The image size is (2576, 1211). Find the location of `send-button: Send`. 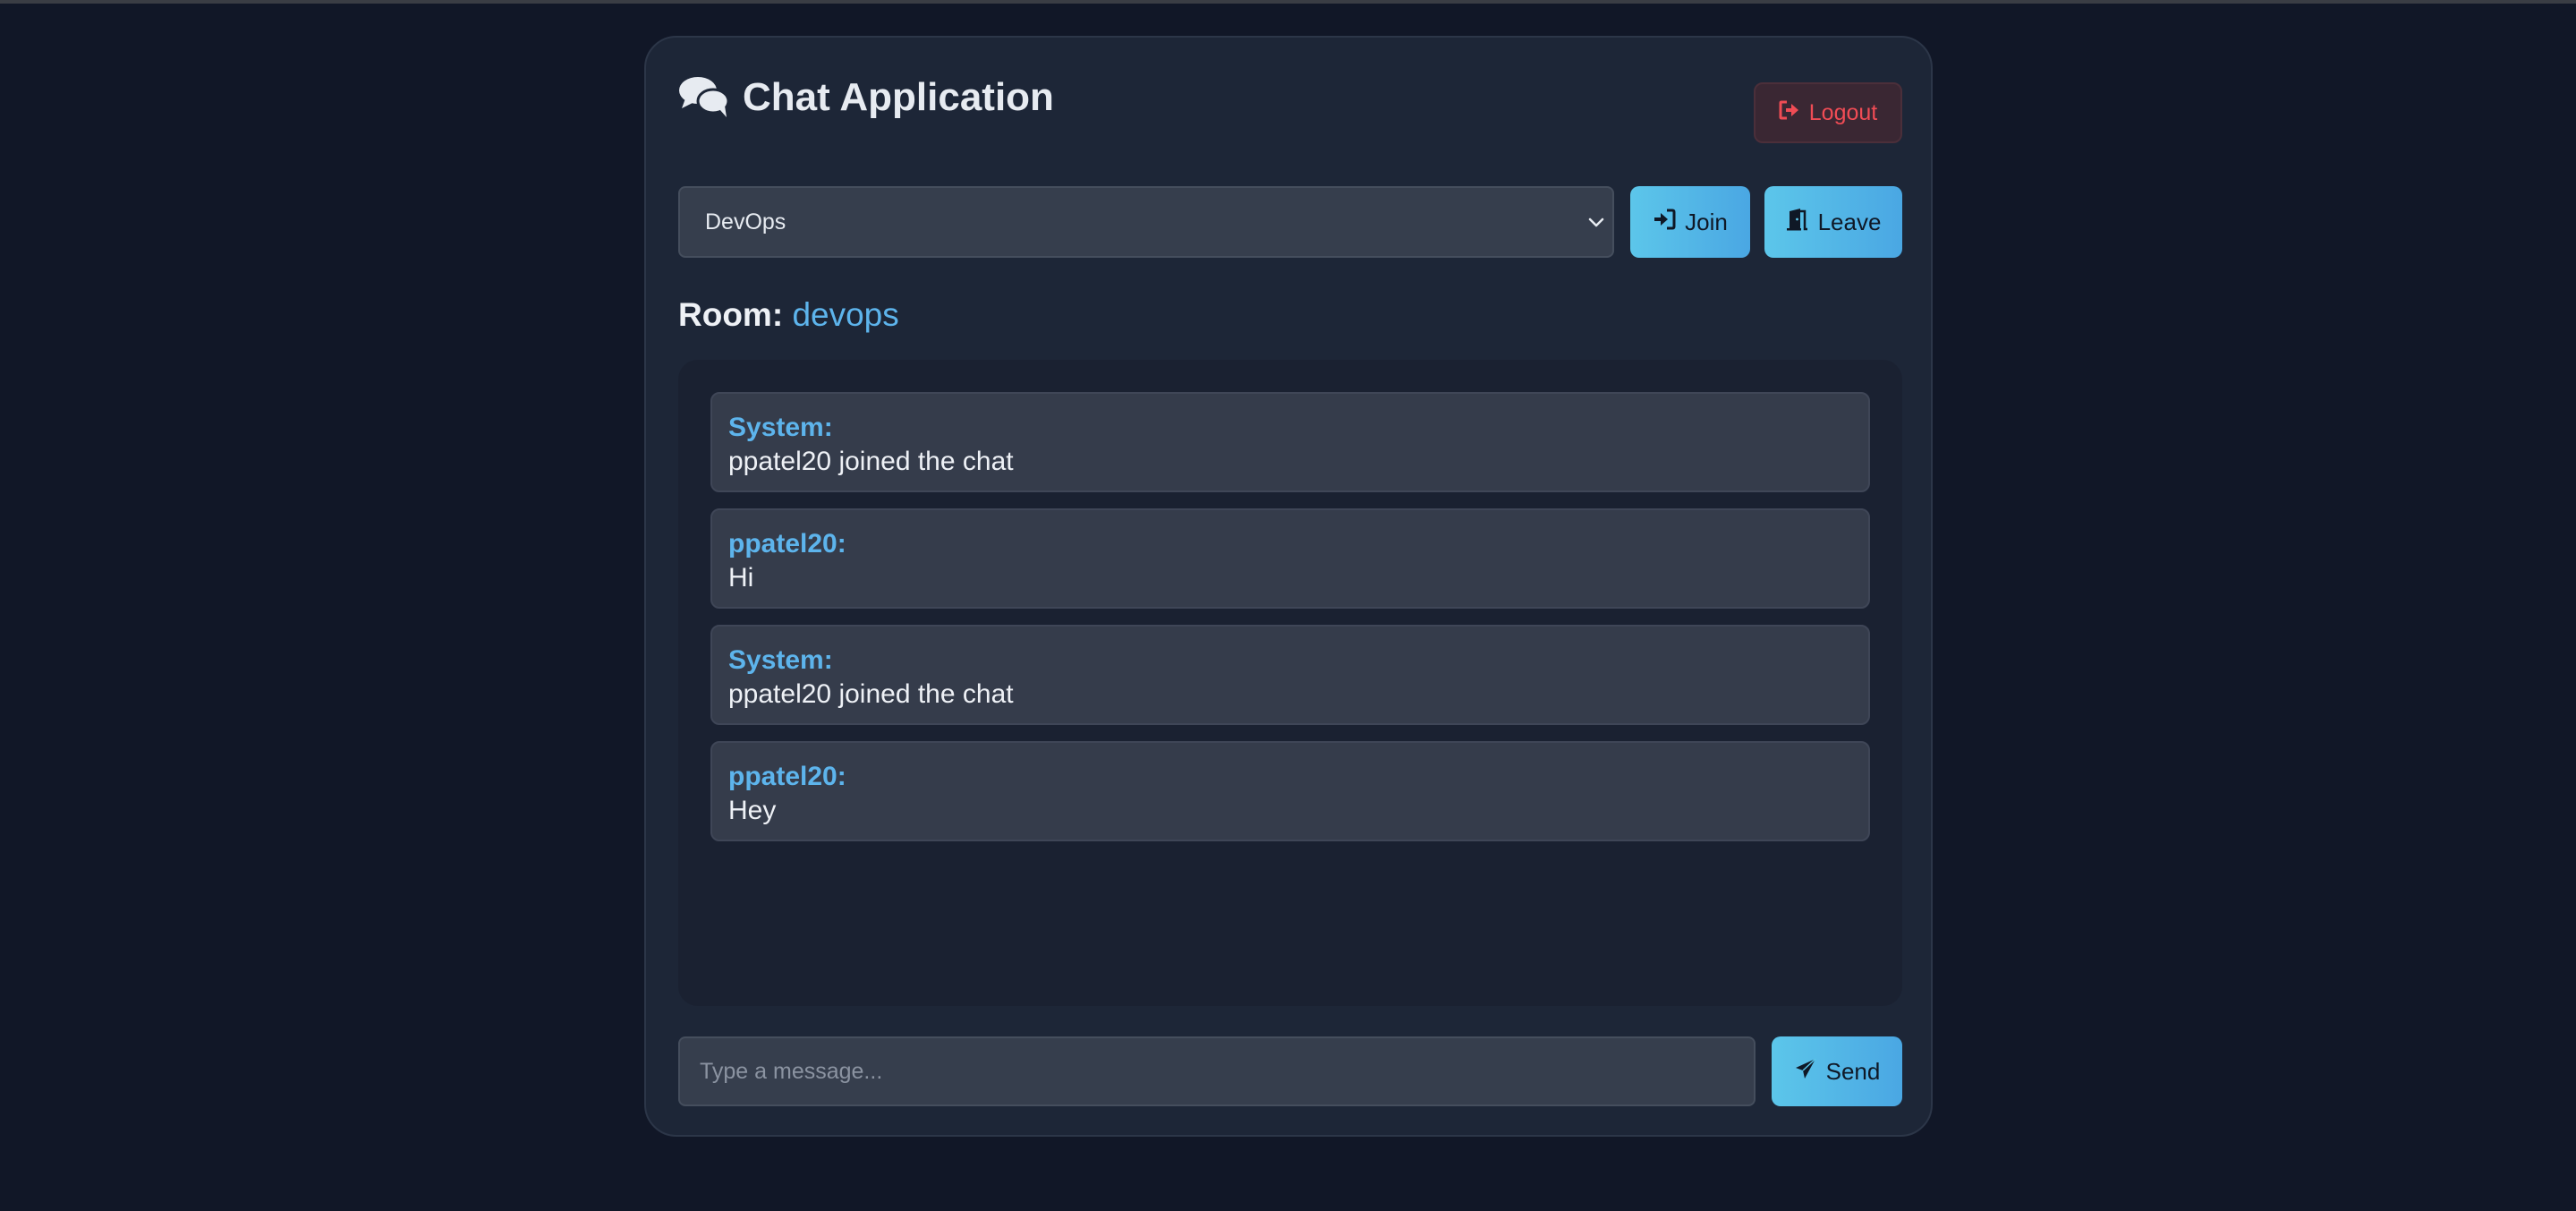

send-button: Send is located at coordinates (1837, 1071).